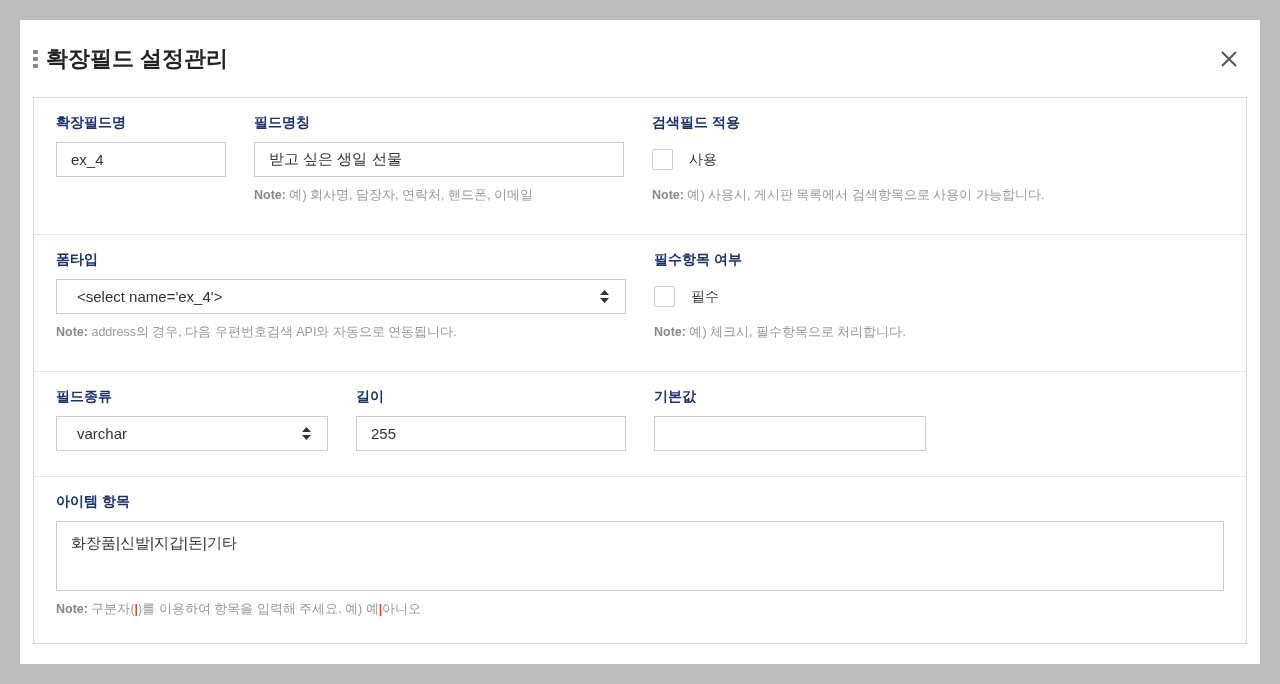  Describe the element at coordinates (1229, 58) in the screenshot. I see `close-icon` at that location.